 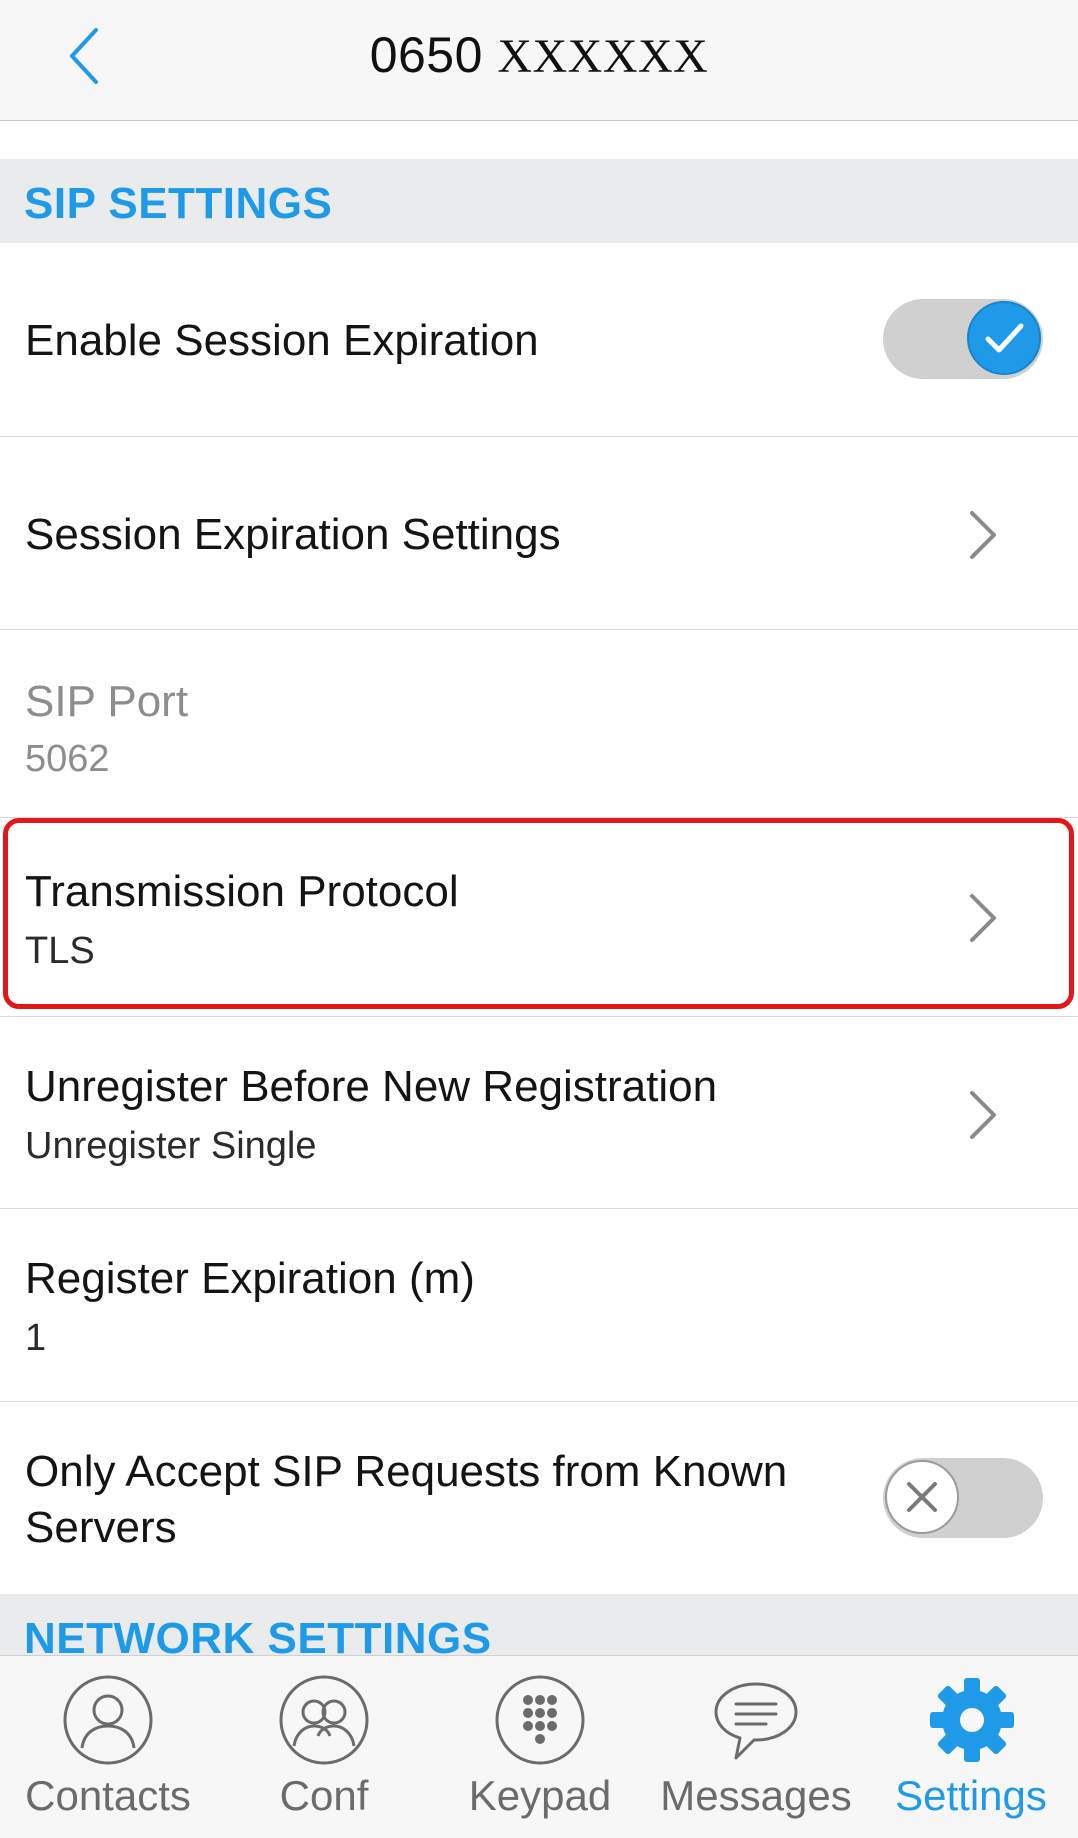 I want to click on row-value: 1, so click(x=36, y=1338).